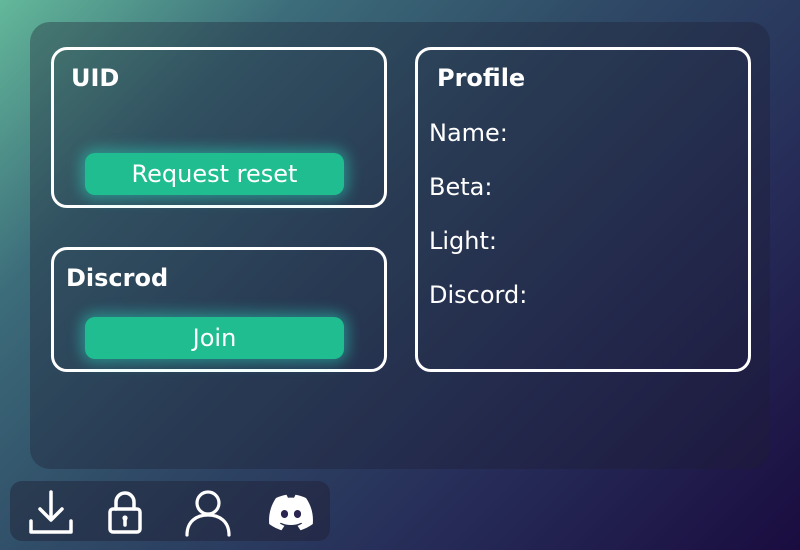 The image size is (800, 550). I want to click on user-icon, so click(208, 512).